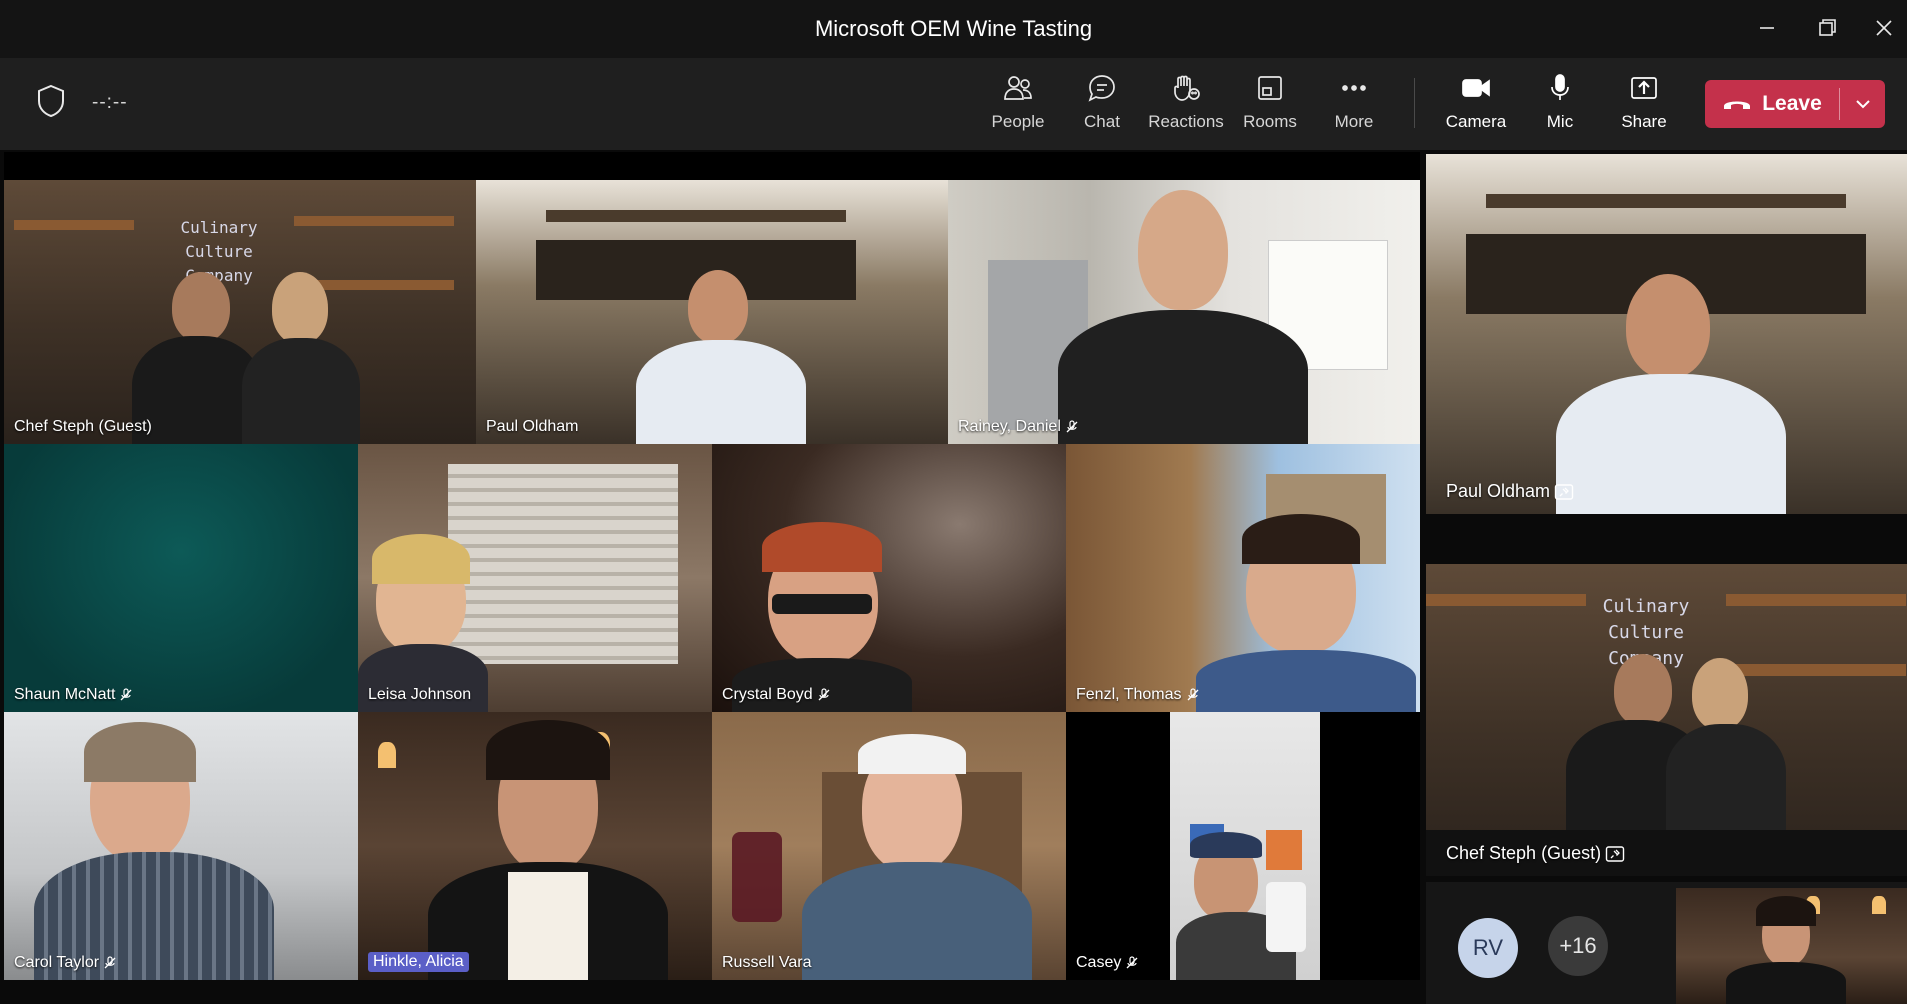  I want to click on chat-icon, so click(1101, 88).